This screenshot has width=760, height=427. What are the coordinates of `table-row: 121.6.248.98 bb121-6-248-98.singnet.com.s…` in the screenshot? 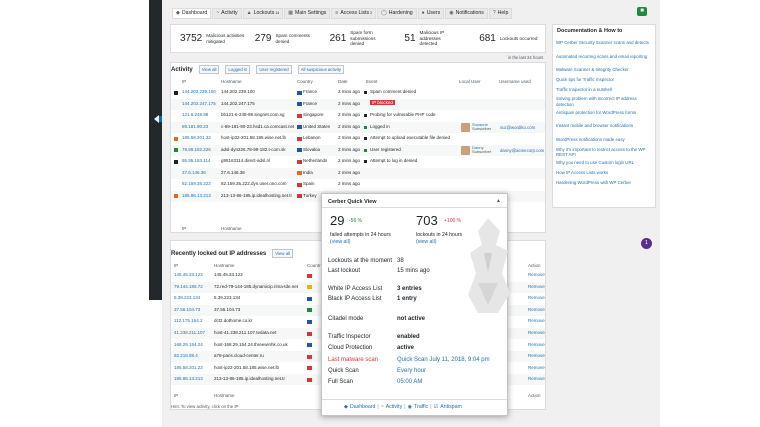 It's located at (358, 115).